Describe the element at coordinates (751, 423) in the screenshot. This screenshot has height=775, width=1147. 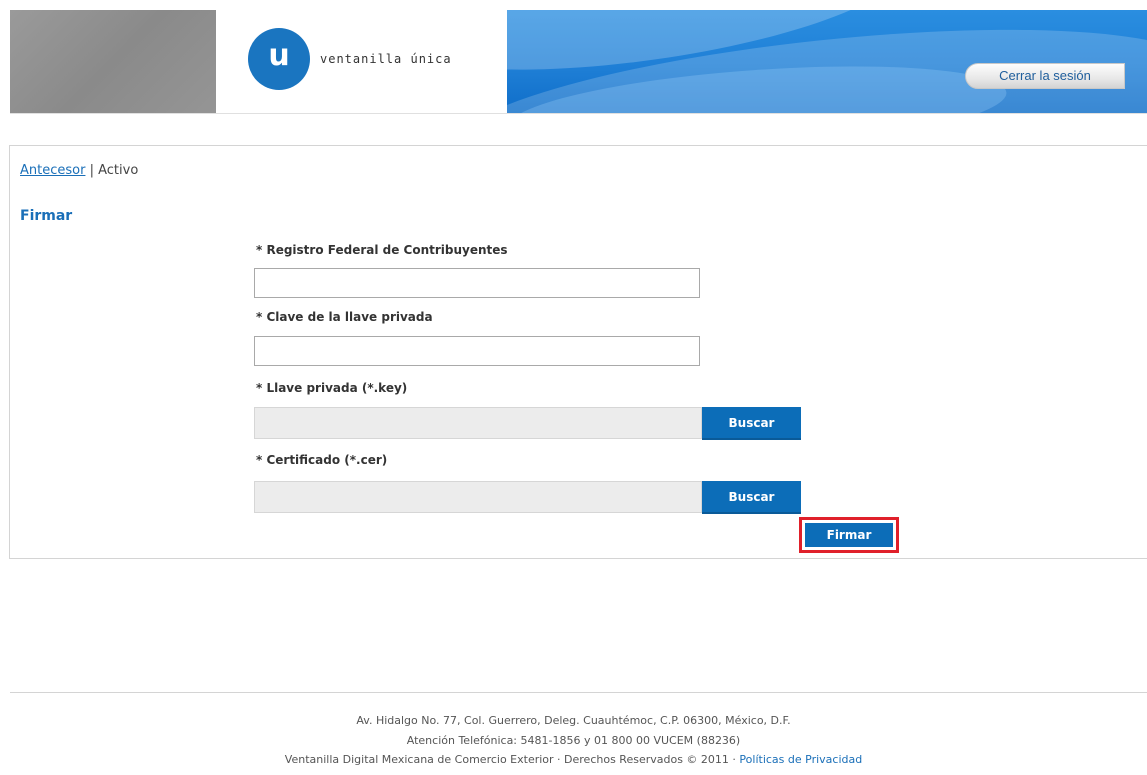
I see `private-key-browse-button: Buscar` at that location.